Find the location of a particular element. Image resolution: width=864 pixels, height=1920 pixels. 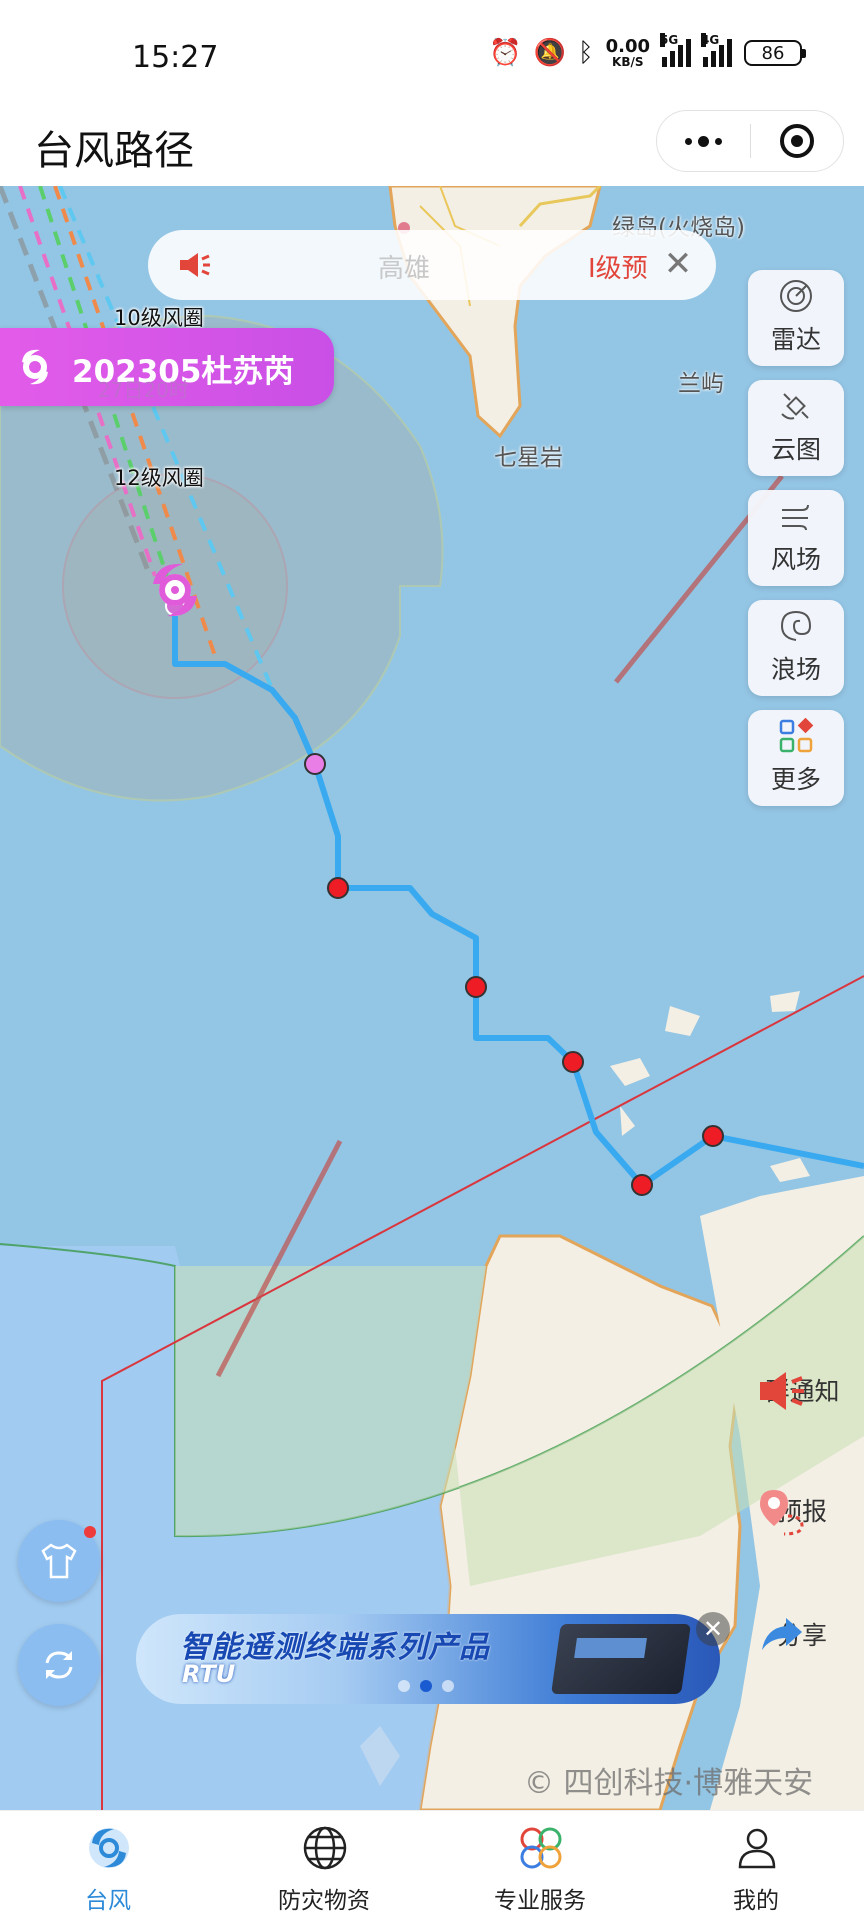

net-label-5g: 5G is located at coordinates (669, 40).